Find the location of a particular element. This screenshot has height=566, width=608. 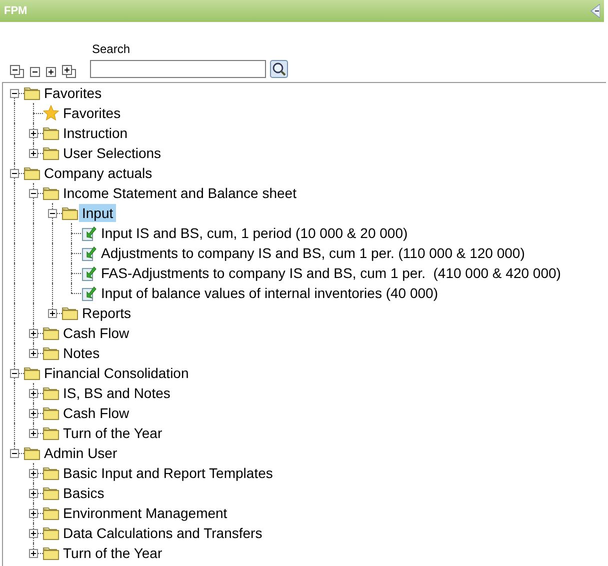

panel-title: FPM is located at coordinates (16, 11).